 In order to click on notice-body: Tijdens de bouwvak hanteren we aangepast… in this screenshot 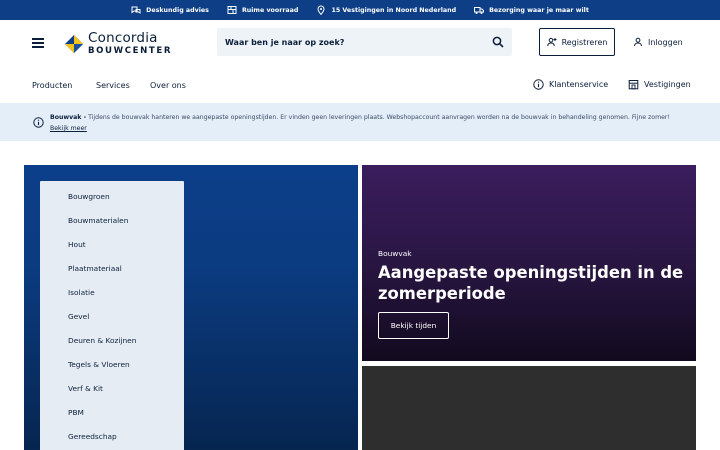, I will do `click(379, 117)`.